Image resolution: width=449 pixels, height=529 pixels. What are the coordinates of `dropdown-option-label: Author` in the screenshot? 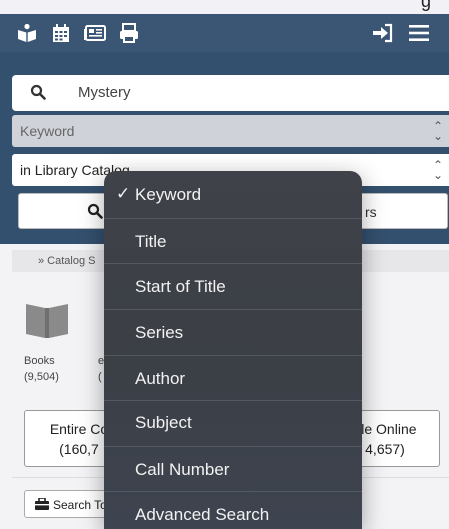 It's located at (160, 378).